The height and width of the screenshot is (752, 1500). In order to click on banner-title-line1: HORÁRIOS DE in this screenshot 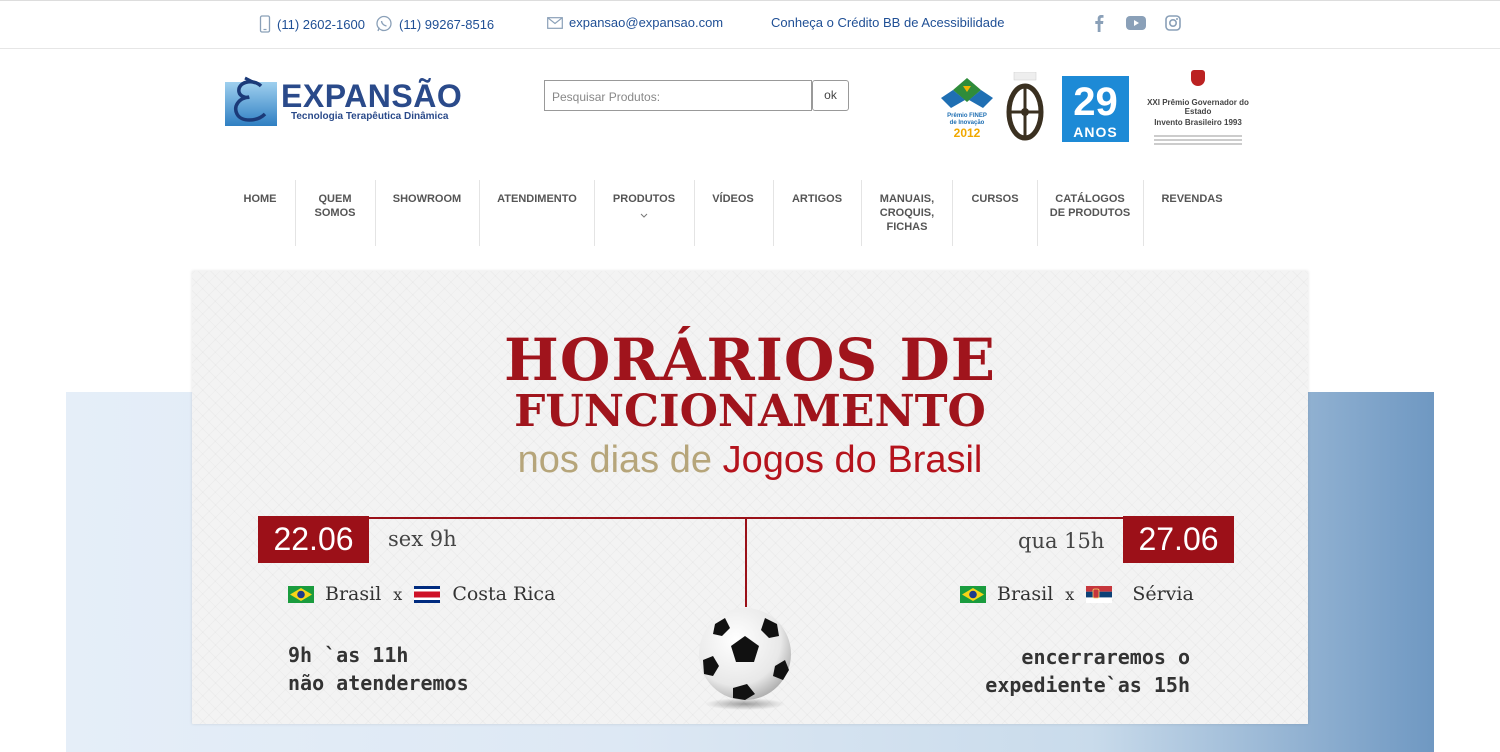, I will do `click(750, 360)`.